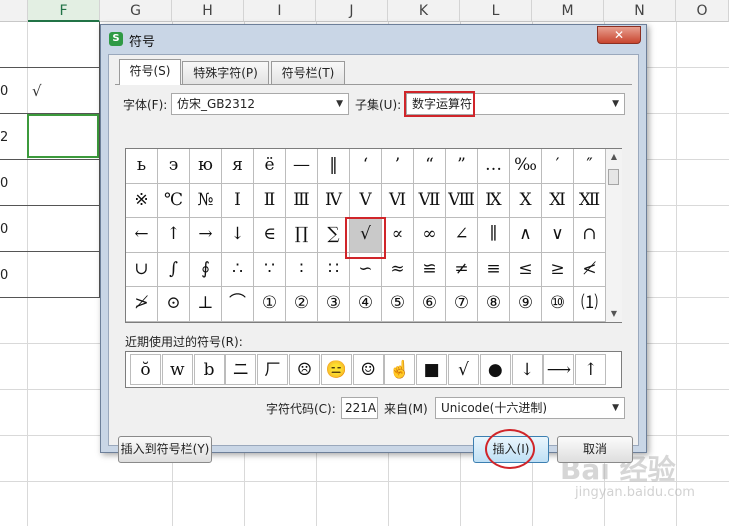  I want to click on symbol-cell: ∠, so click(462, 235).